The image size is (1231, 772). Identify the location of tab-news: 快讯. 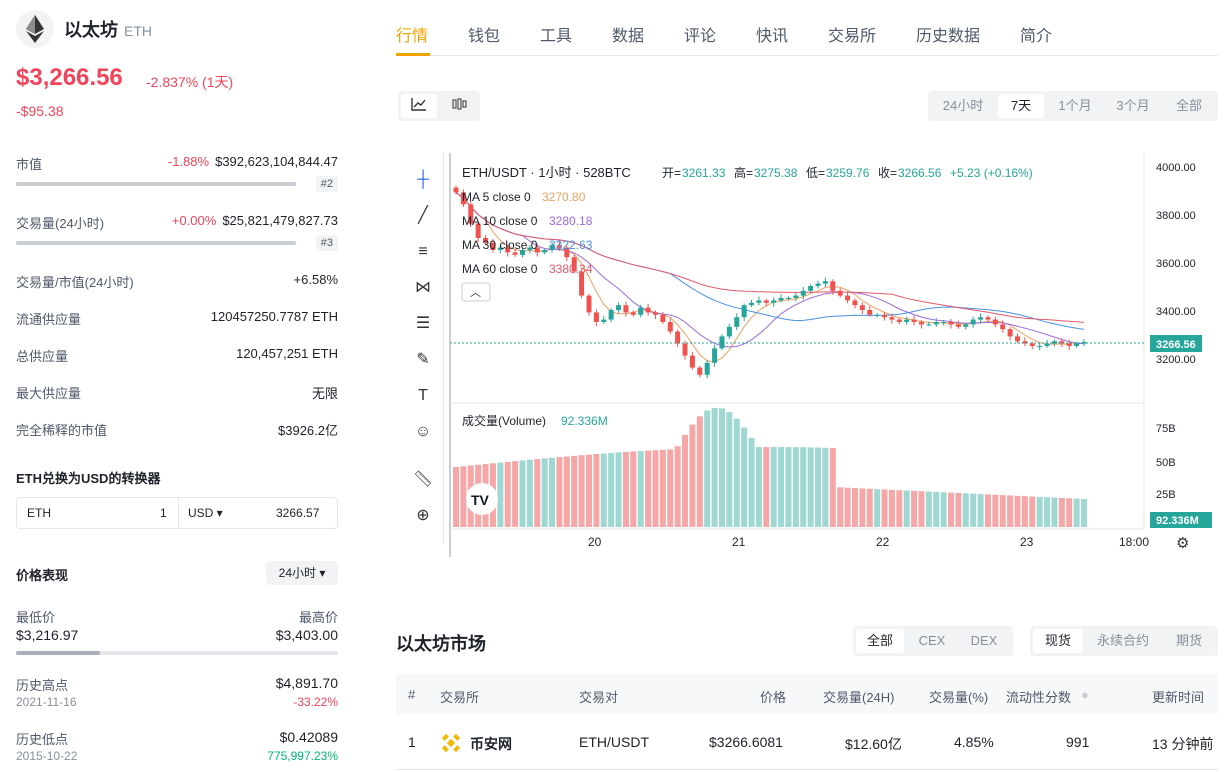
(772, 34).